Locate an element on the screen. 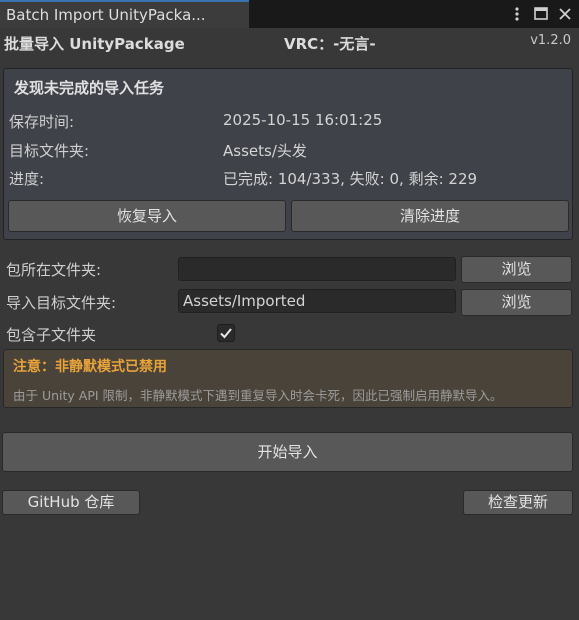 The image size is (579, 620). github-repo-button: GitHub 仓库 is located at coordinates (71, 502).